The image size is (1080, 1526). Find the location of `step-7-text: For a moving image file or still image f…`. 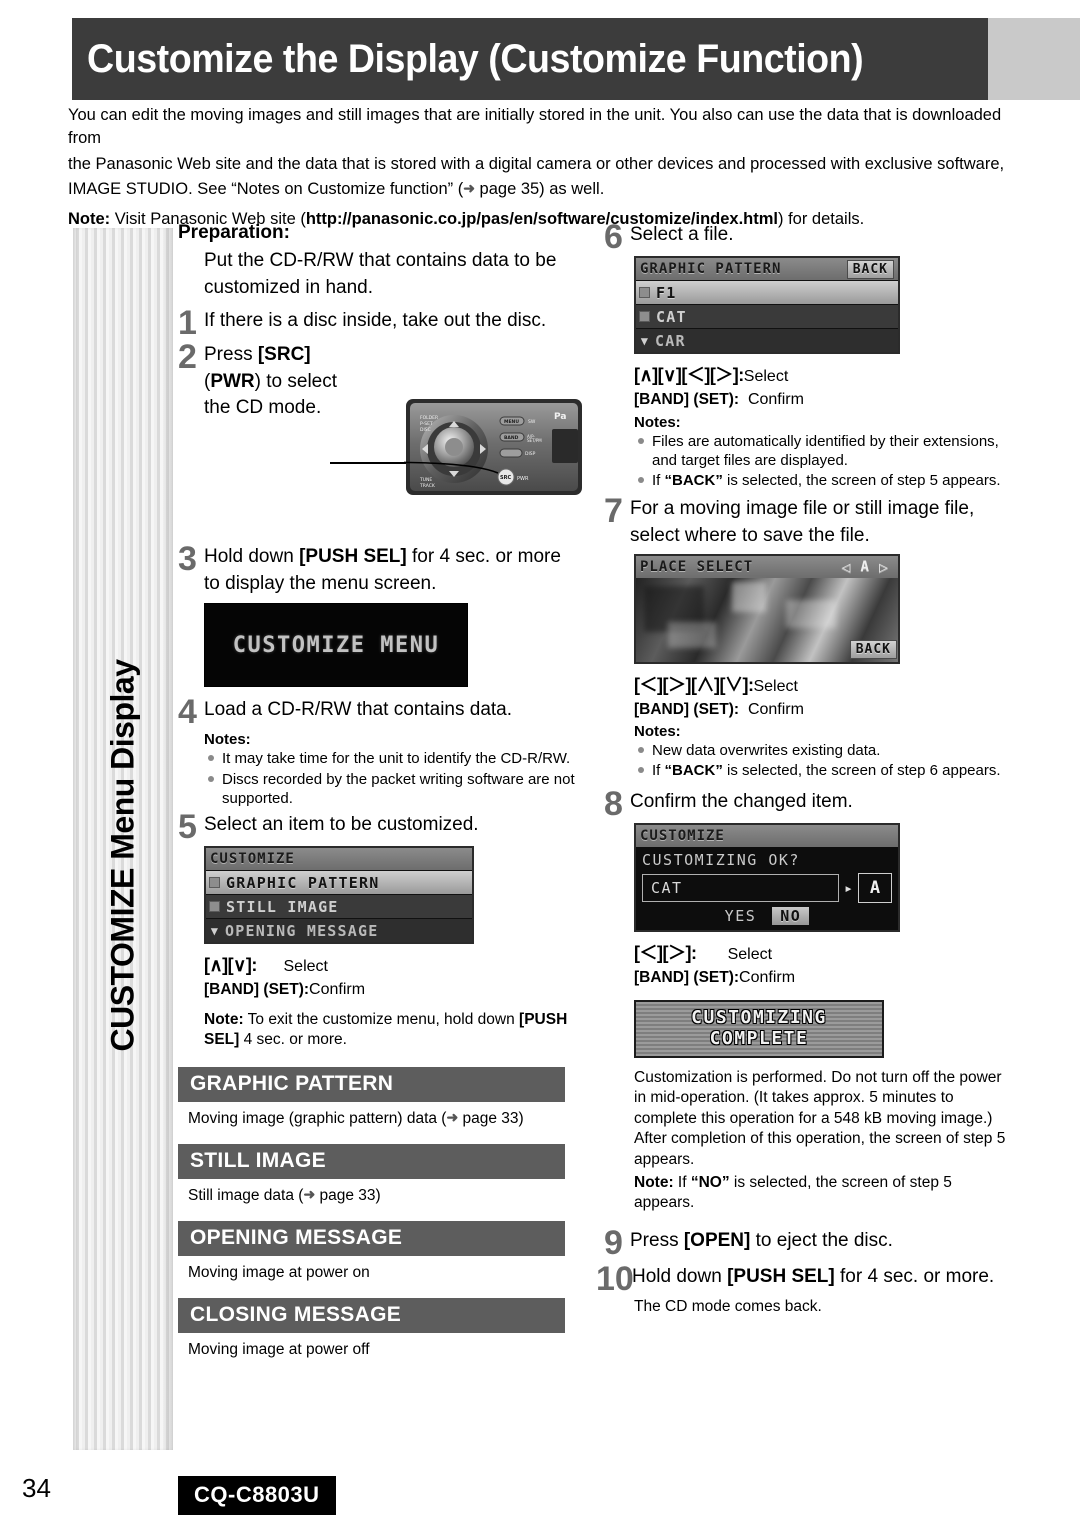

step-7-text: For a moving image file or still image f… is located at coordinates (802, 522).